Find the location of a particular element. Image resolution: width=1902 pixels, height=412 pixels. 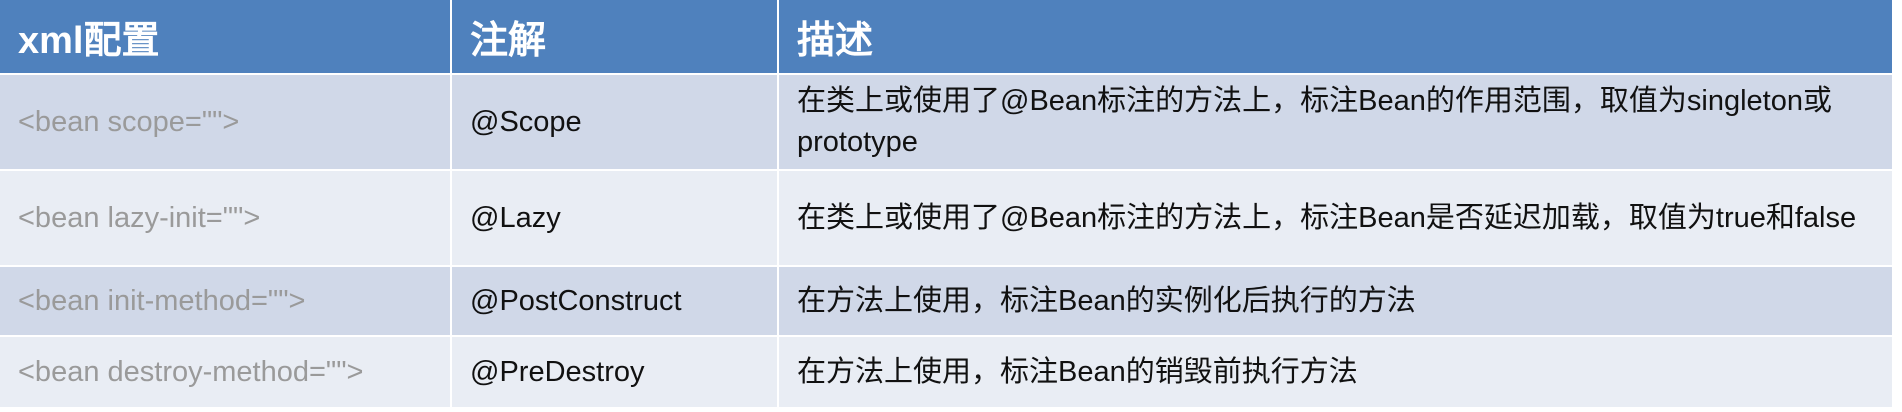

annotation-cell: @Scope is located at coordinates (615, 122).